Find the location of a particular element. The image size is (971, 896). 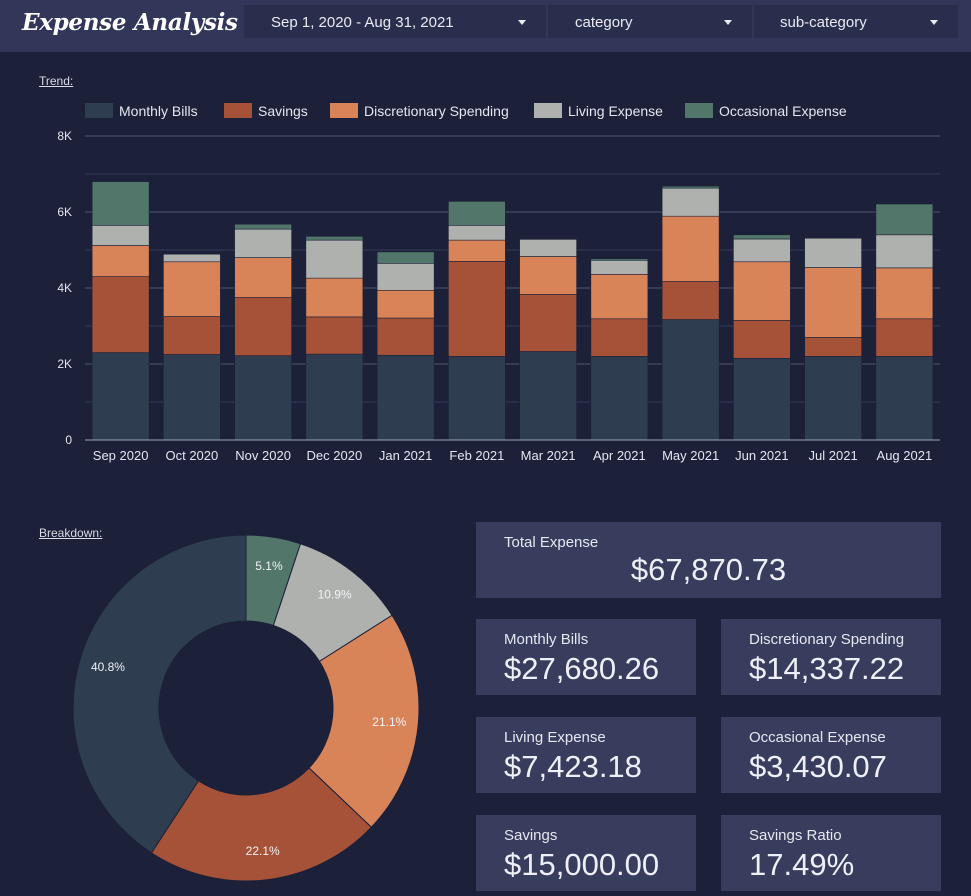

kpi-label: Total Expense is located at coordinates (551, 542).